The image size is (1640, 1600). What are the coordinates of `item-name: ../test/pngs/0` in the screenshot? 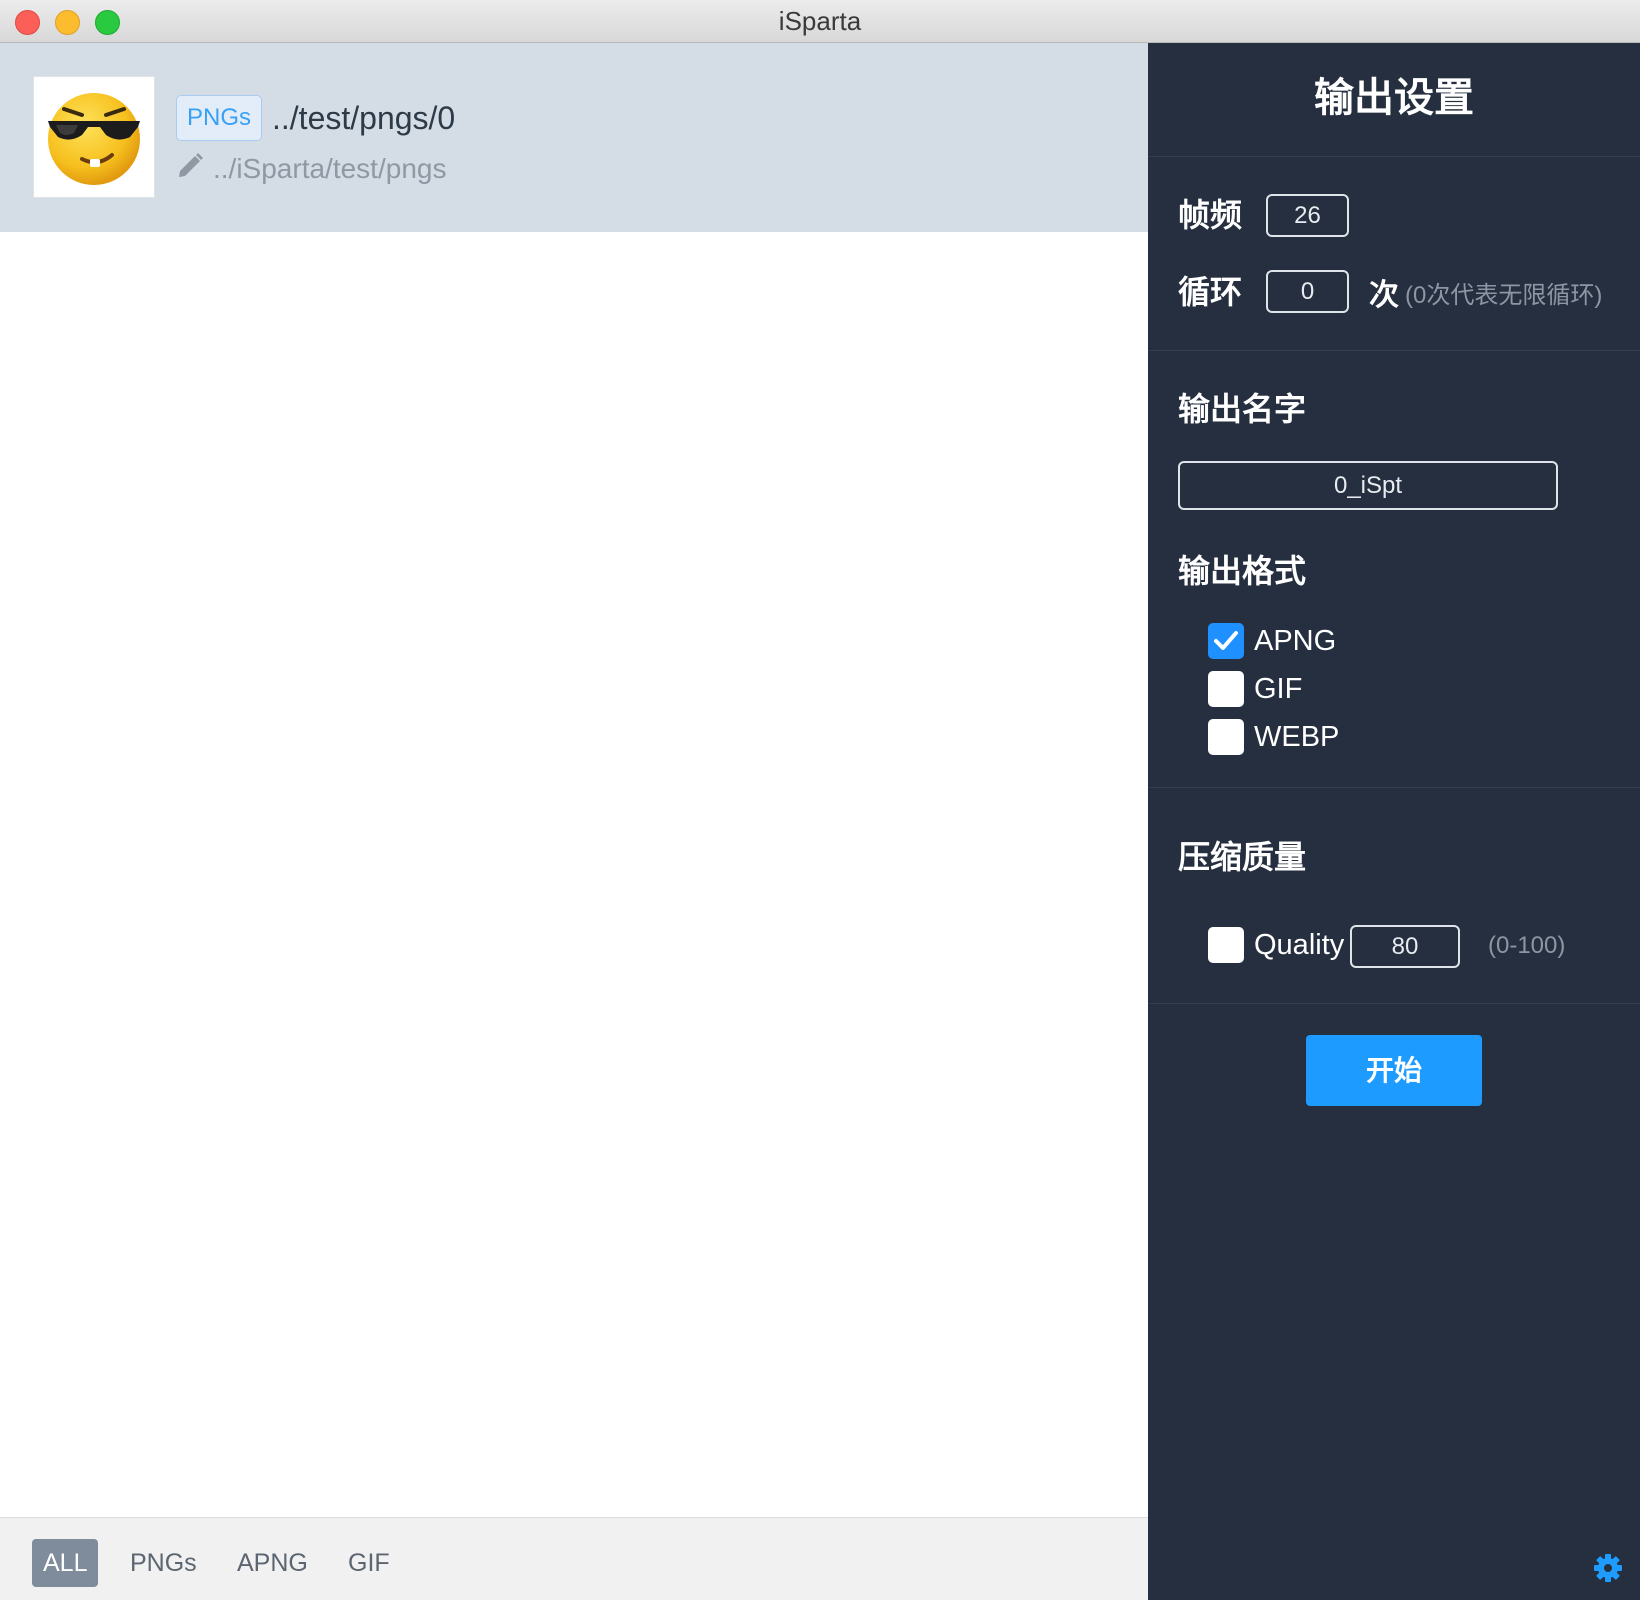 It's located at (364, 118).